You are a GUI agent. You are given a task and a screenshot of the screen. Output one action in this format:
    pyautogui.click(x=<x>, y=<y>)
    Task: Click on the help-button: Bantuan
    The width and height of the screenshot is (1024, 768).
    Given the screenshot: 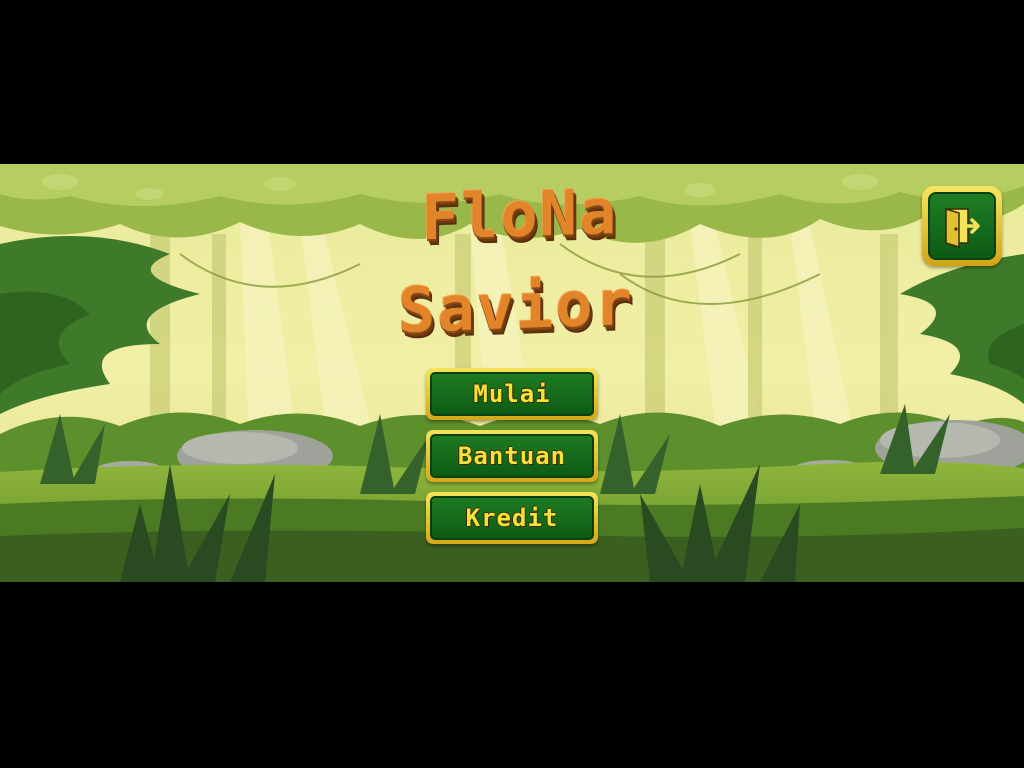 What is the action you would take?
    pyautogui.click(x=512, y=456)
    